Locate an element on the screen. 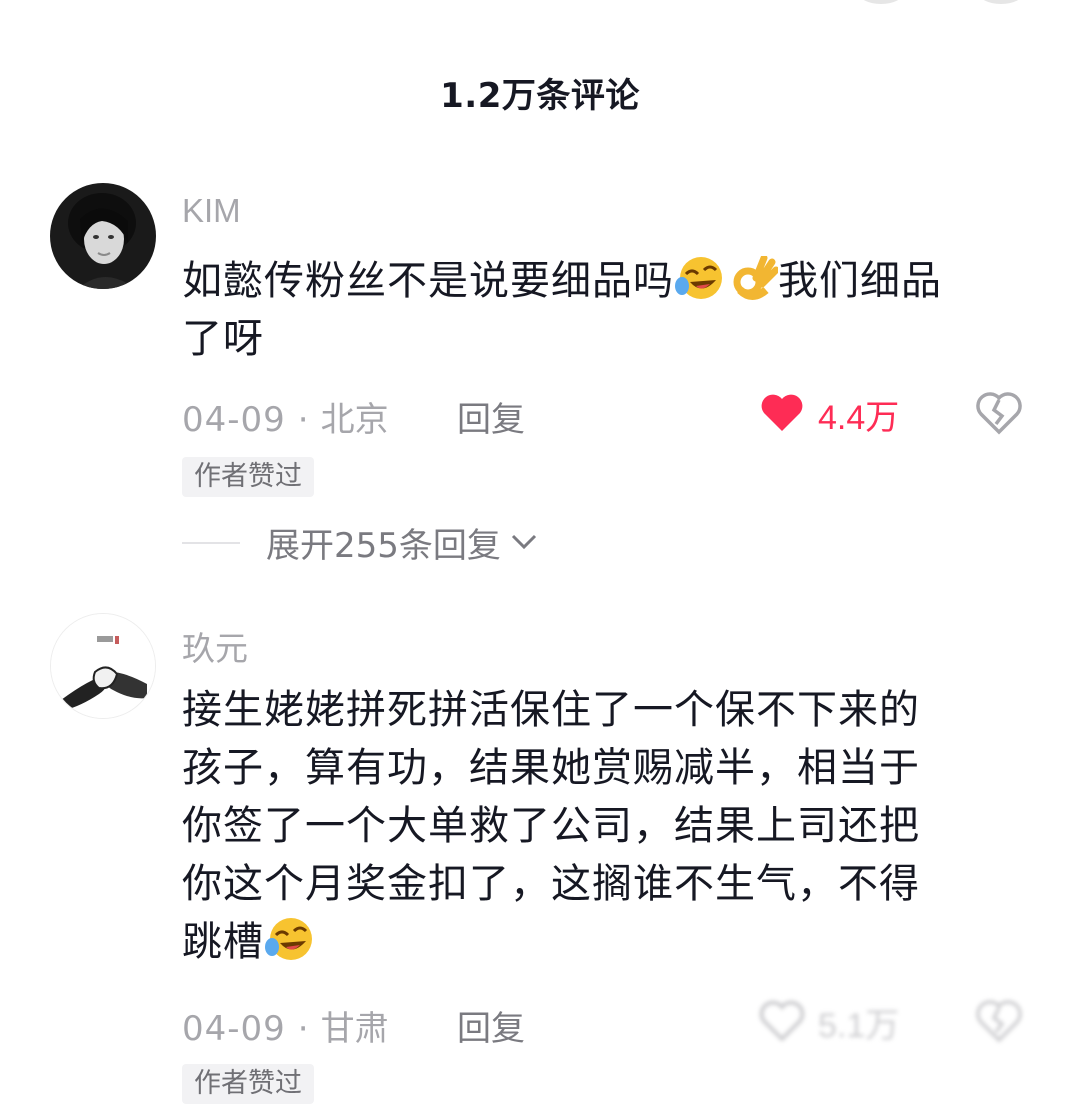  comment-text-line: 你签了一个大单救了公司，结果上司还把 is located at coordinates (551, 826).